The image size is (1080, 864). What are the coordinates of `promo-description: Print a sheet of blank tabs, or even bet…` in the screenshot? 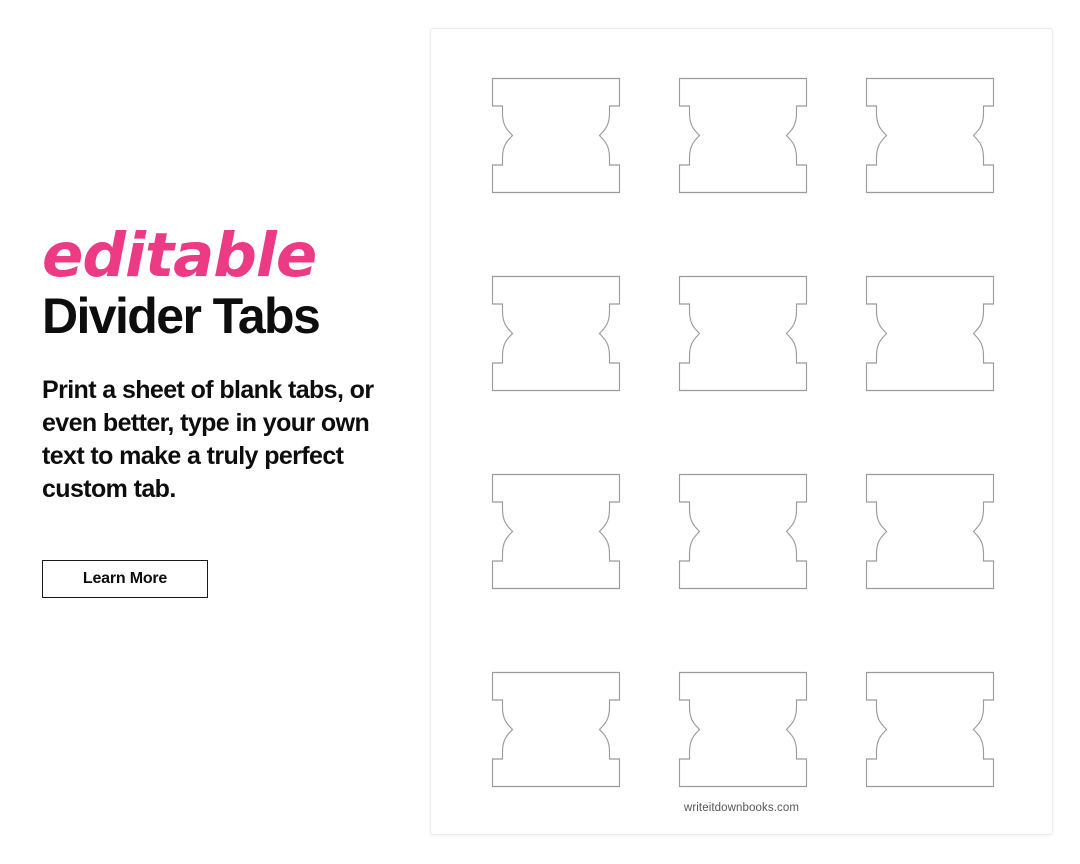 It's located at (208, 440).